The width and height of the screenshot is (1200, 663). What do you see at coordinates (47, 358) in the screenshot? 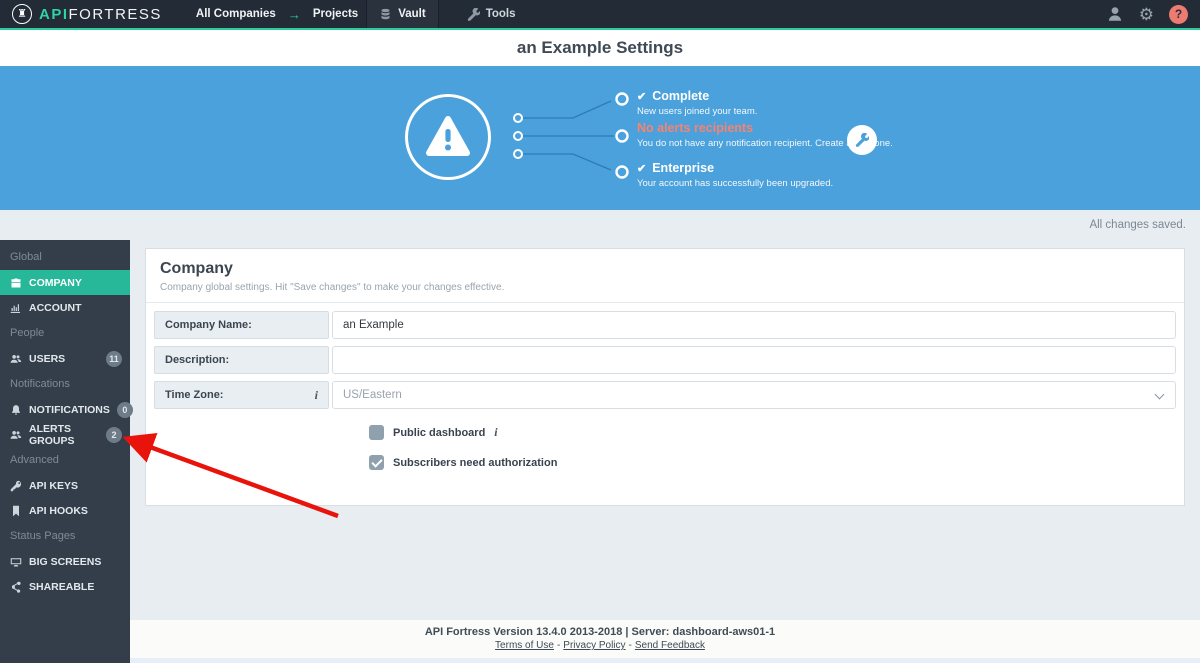
I see `sidebar-item-label: USERS` at bounding box center [47, 358].